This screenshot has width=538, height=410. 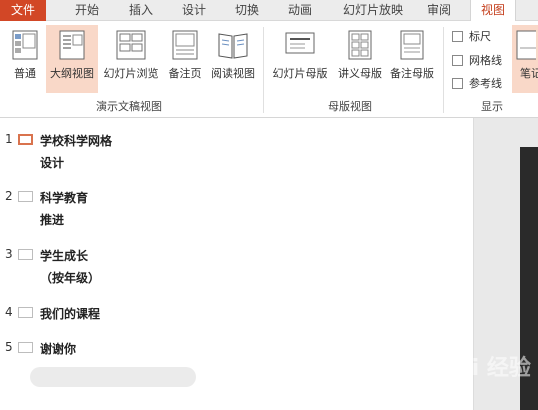 I want to click on outline-title-line: 学校科学网格, so click(x=76, y=140).